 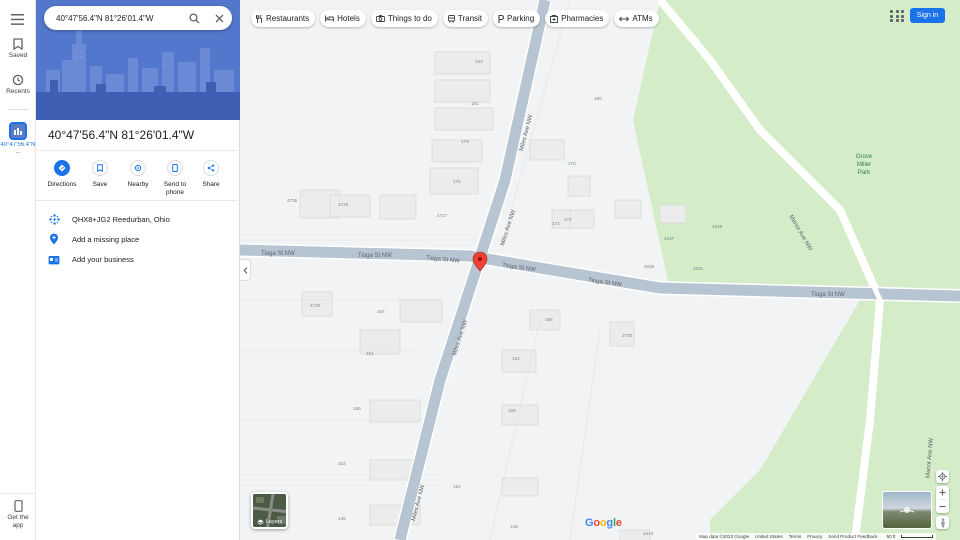 I want to click on clear-search-button, so click(x=219, y=18).